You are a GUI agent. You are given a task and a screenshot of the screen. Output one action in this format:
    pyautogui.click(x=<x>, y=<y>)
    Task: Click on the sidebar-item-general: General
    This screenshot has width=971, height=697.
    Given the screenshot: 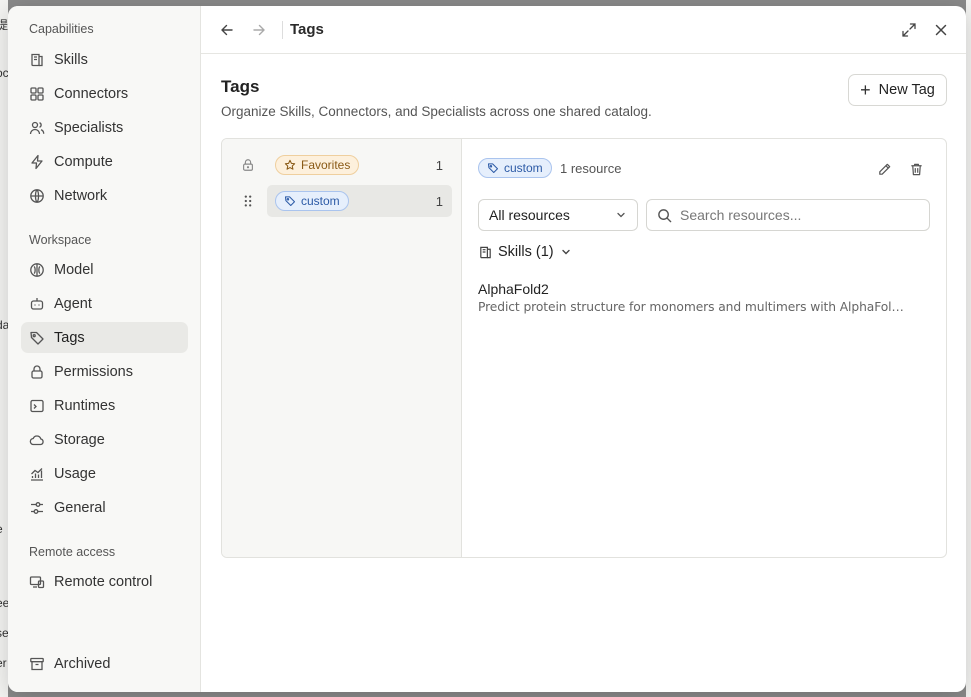 What is the action you would take?
    pyautogui.click(x=104, y=507)
    